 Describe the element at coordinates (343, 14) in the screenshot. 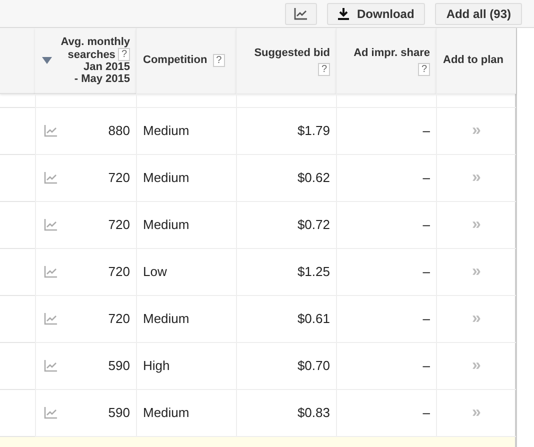

I see `download-icon` at that location.